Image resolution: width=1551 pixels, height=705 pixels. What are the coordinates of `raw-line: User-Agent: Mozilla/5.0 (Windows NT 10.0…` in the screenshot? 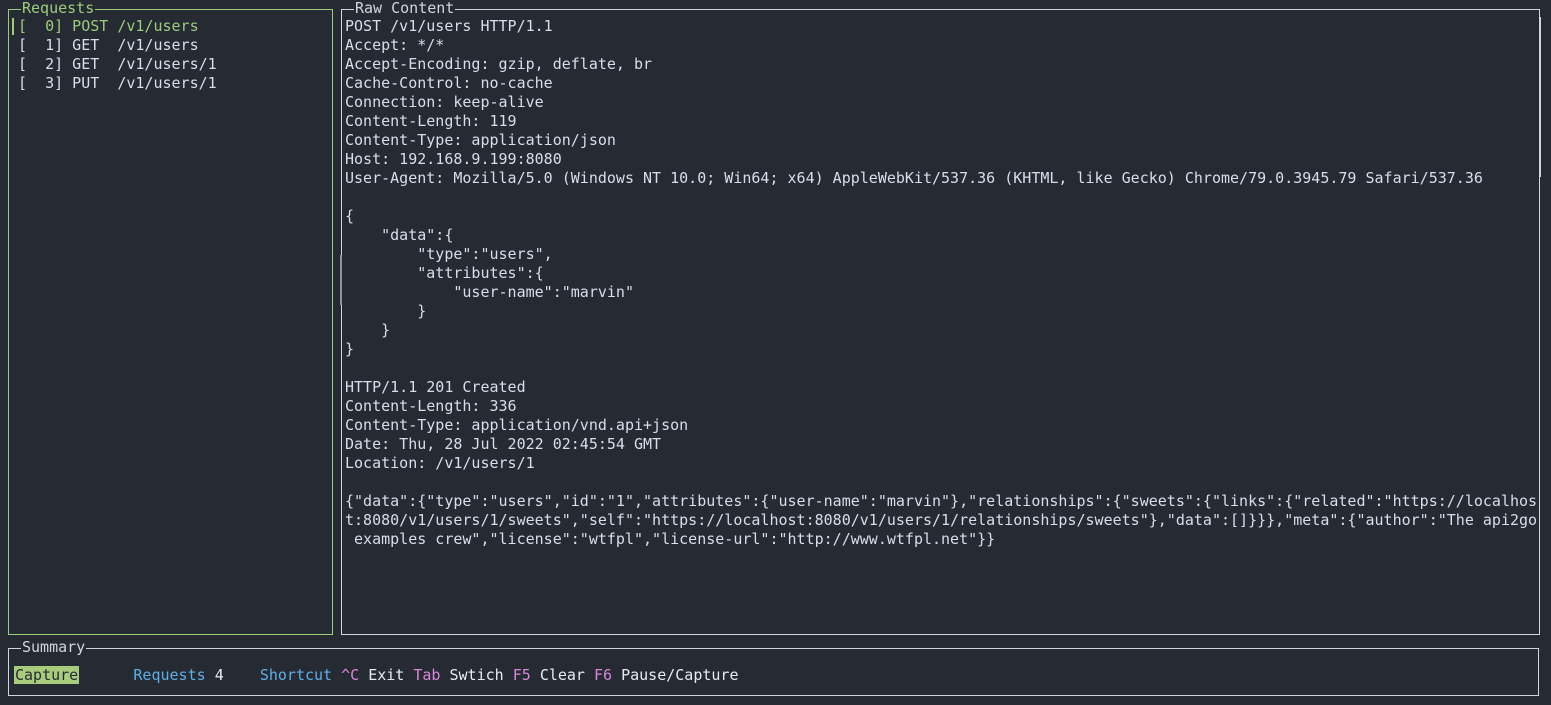 It's located at (914, 178).